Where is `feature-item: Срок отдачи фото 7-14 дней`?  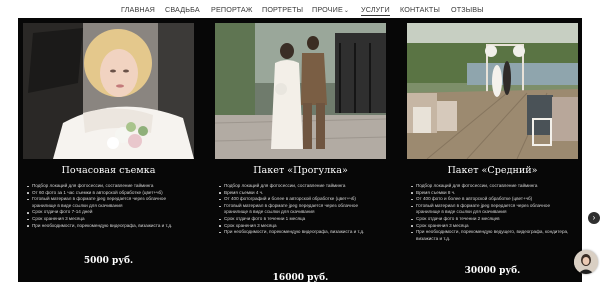 feature-item: Срок отдачи фото 7-14 дней is located at coordinates (109, 212).